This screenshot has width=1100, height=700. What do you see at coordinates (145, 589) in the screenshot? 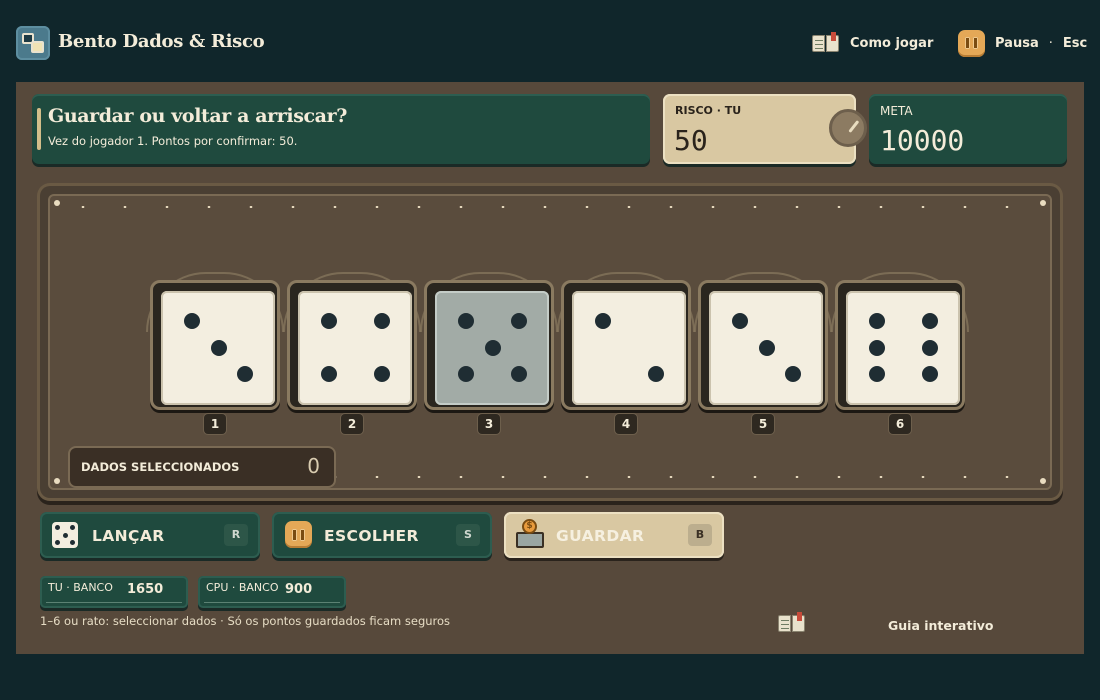
I see `player-bank-value: 1650` at bounding box center [145, 589].